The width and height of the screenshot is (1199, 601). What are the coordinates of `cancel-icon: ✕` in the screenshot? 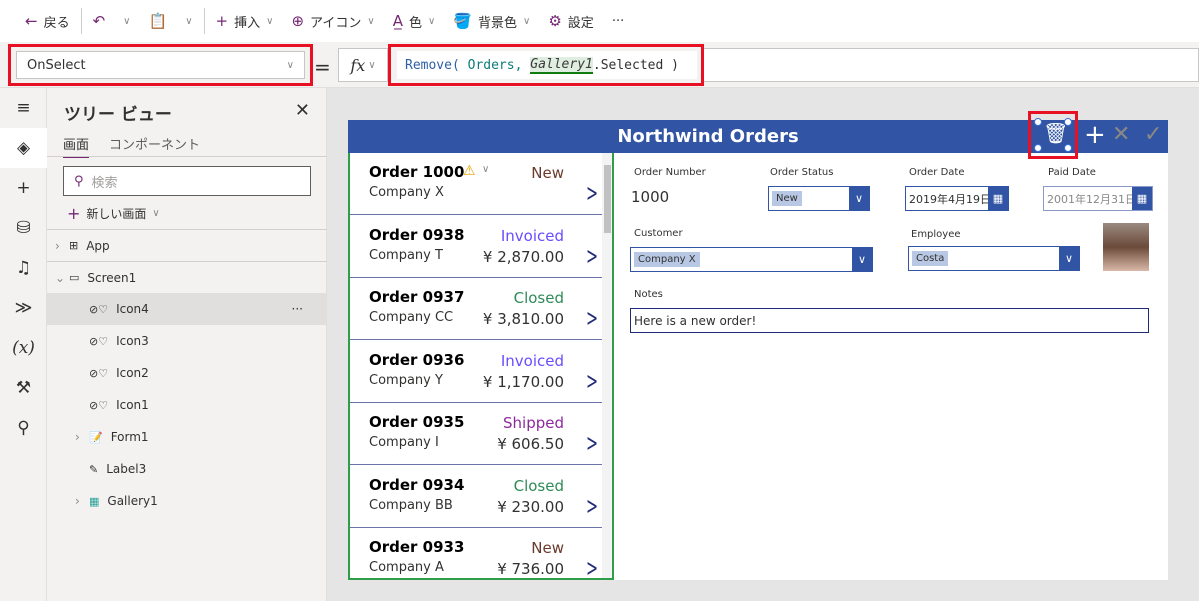 It's located at (1121, 134).